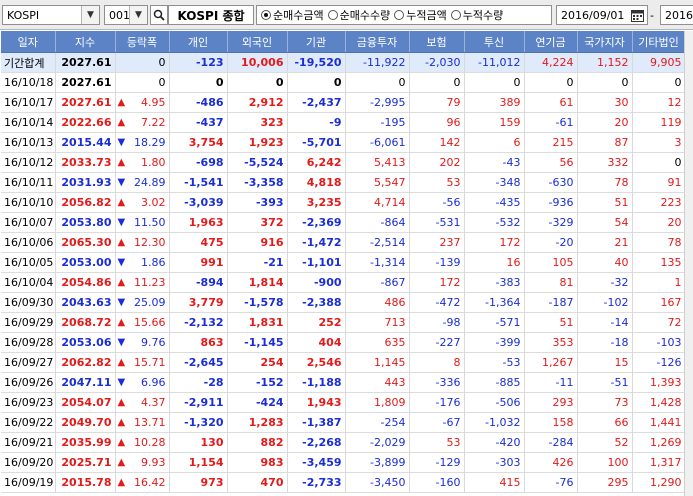  Describe the element at coordinates (494, 482) in the screenshot. I see `value-cell: 415` at that location.